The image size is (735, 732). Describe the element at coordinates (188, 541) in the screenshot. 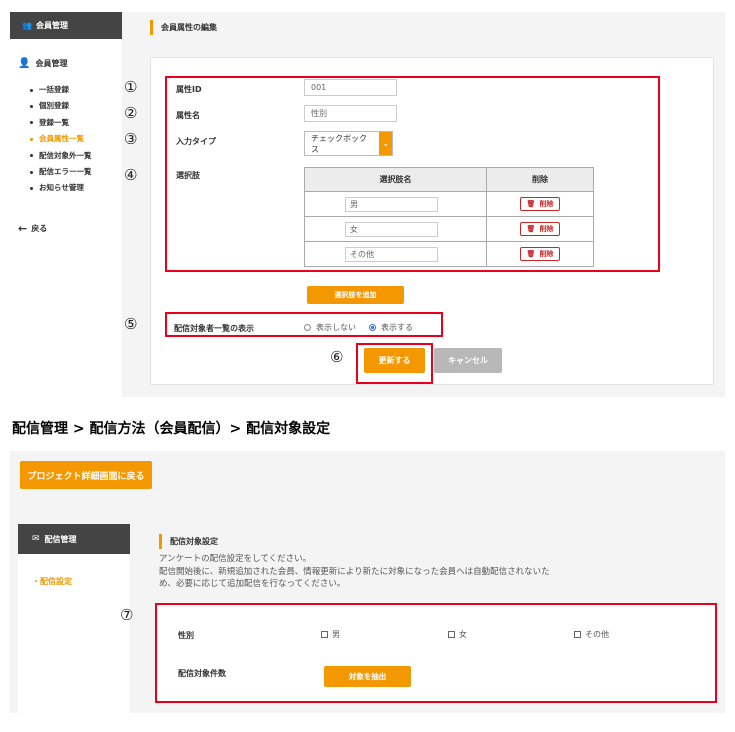

I see `delivery-target-title: 配信対象設定` at that location.